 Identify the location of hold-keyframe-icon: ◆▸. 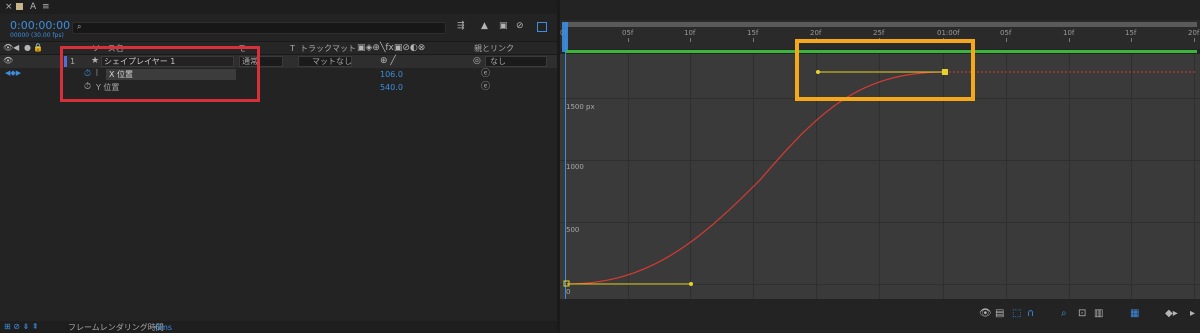
(1171, 314).